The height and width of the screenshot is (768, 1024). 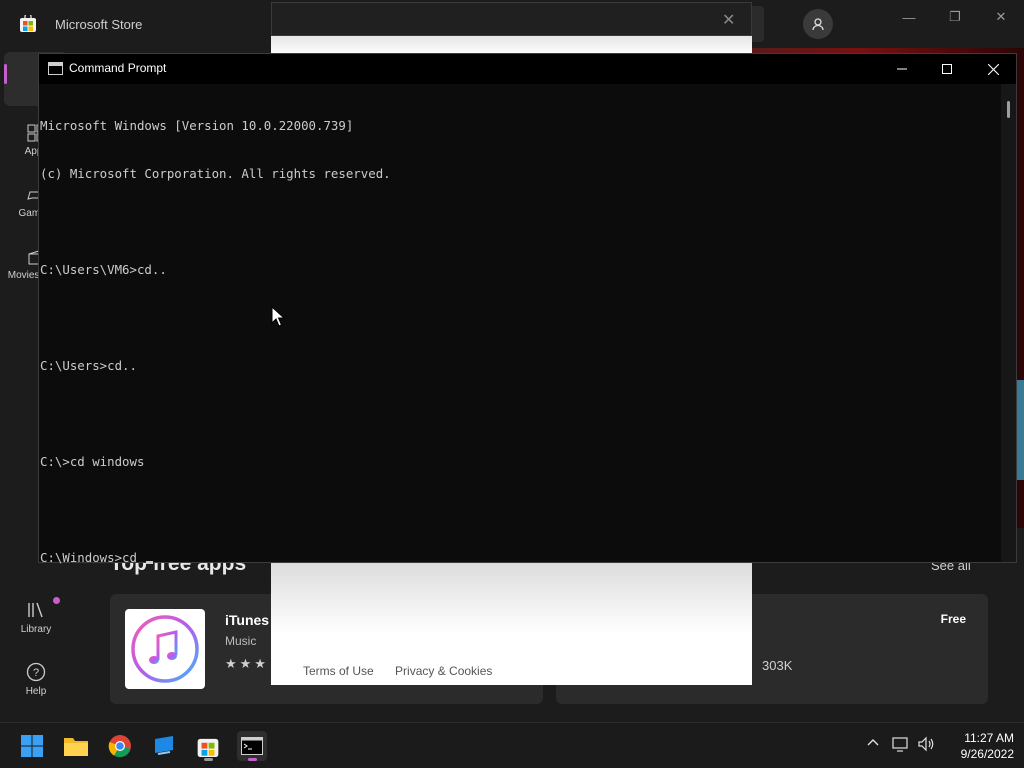 What do you see at coordinates (88, 365) in the screenshot?
I see `console-line: C:\Users>cd..` at bounding box center [88, 365].